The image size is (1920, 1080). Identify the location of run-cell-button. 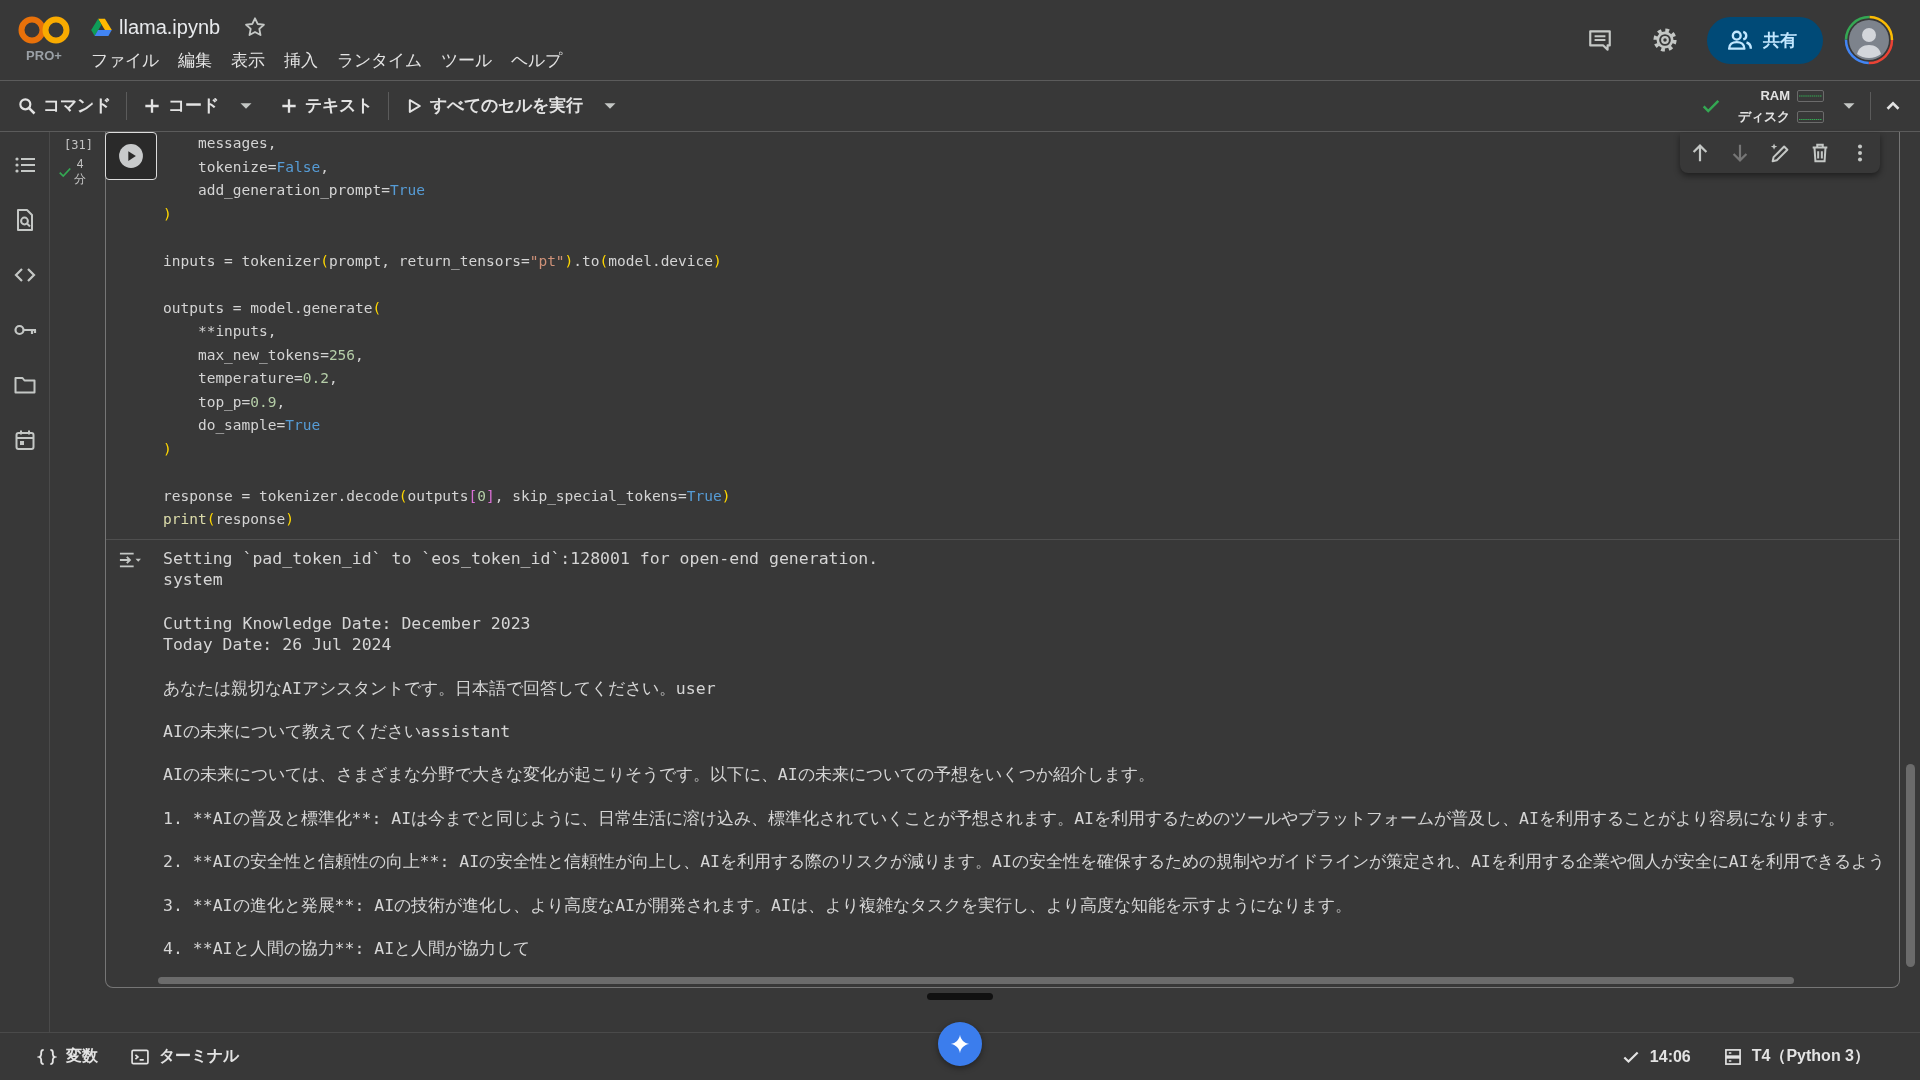
(131, 156).